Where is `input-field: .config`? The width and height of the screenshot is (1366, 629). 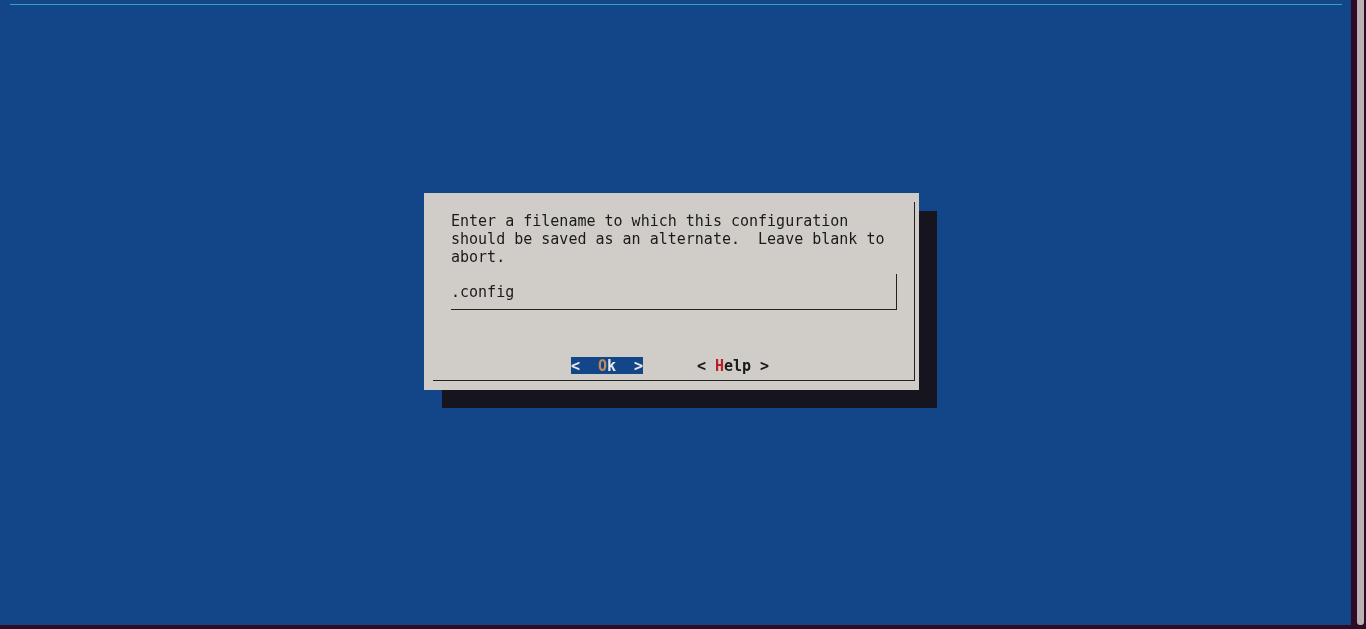
input-field: .config is located at coordinates (674, 292).